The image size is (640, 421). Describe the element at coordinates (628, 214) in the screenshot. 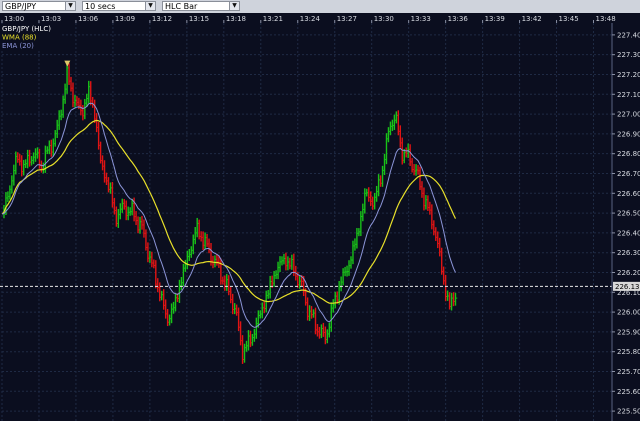

I see `y-tick-label: 226.50` at that location.